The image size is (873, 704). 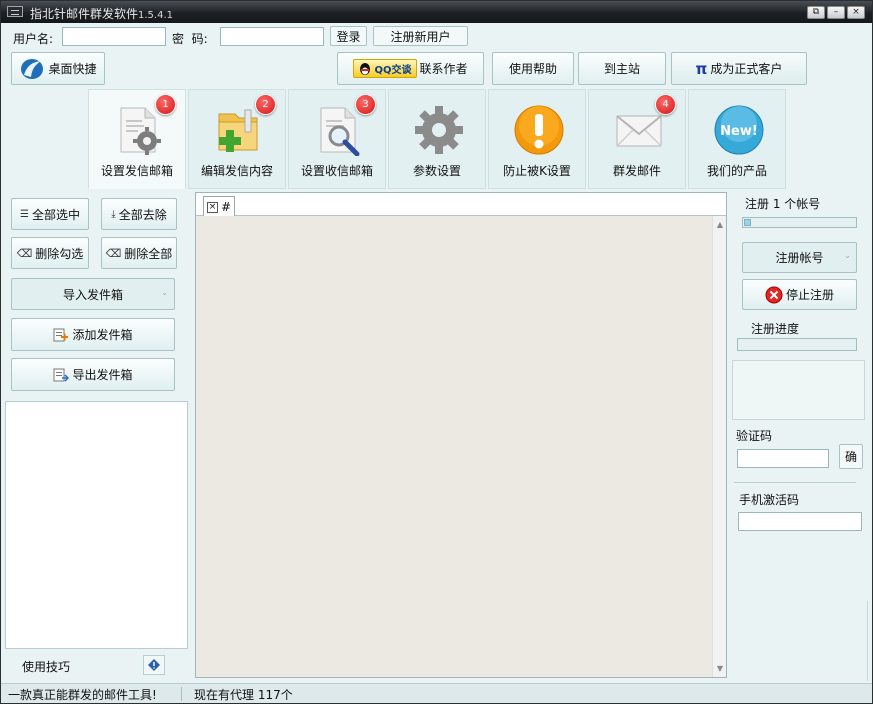 I want to click on desktop-shortcut-button: 桌面快捷, so click(x=58, y=68).